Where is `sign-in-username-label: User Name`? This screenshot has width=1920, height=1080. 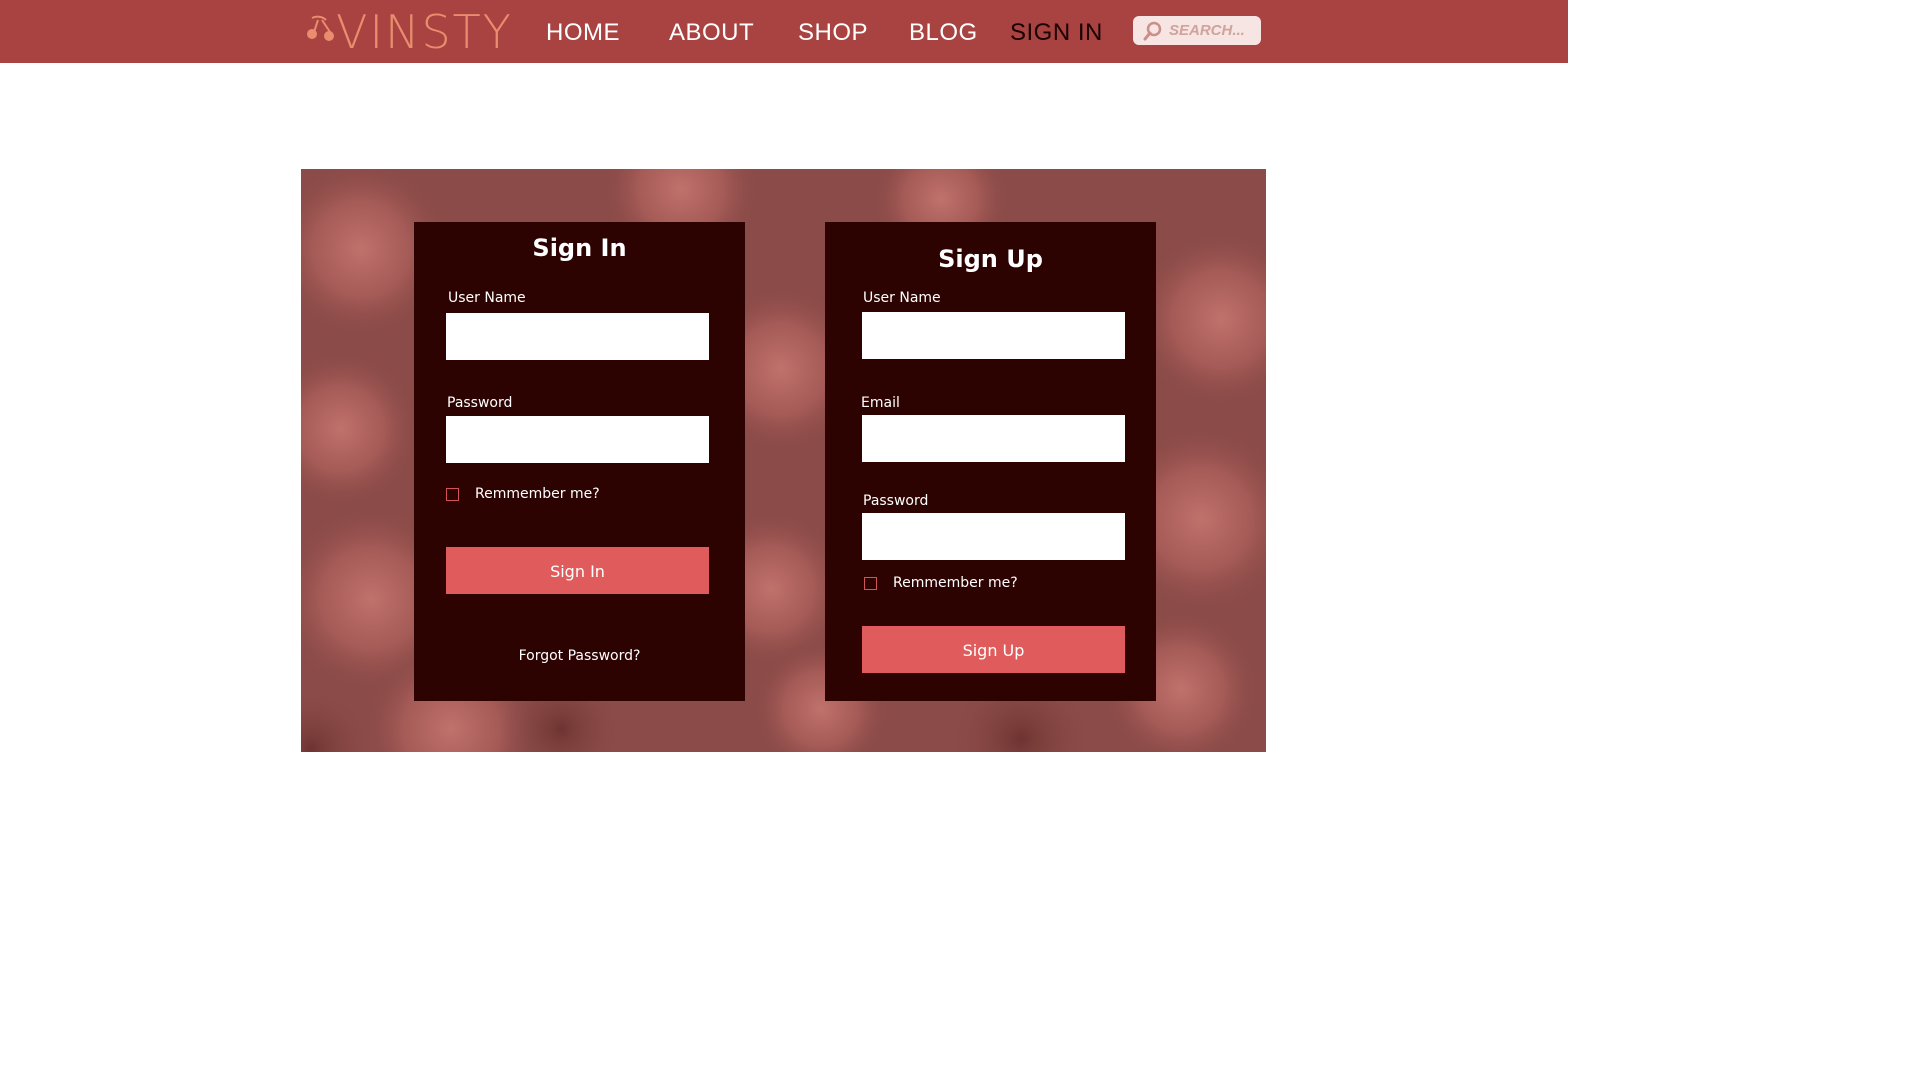 sign-in-username-label: User Name is located at coordinates (487, 298).